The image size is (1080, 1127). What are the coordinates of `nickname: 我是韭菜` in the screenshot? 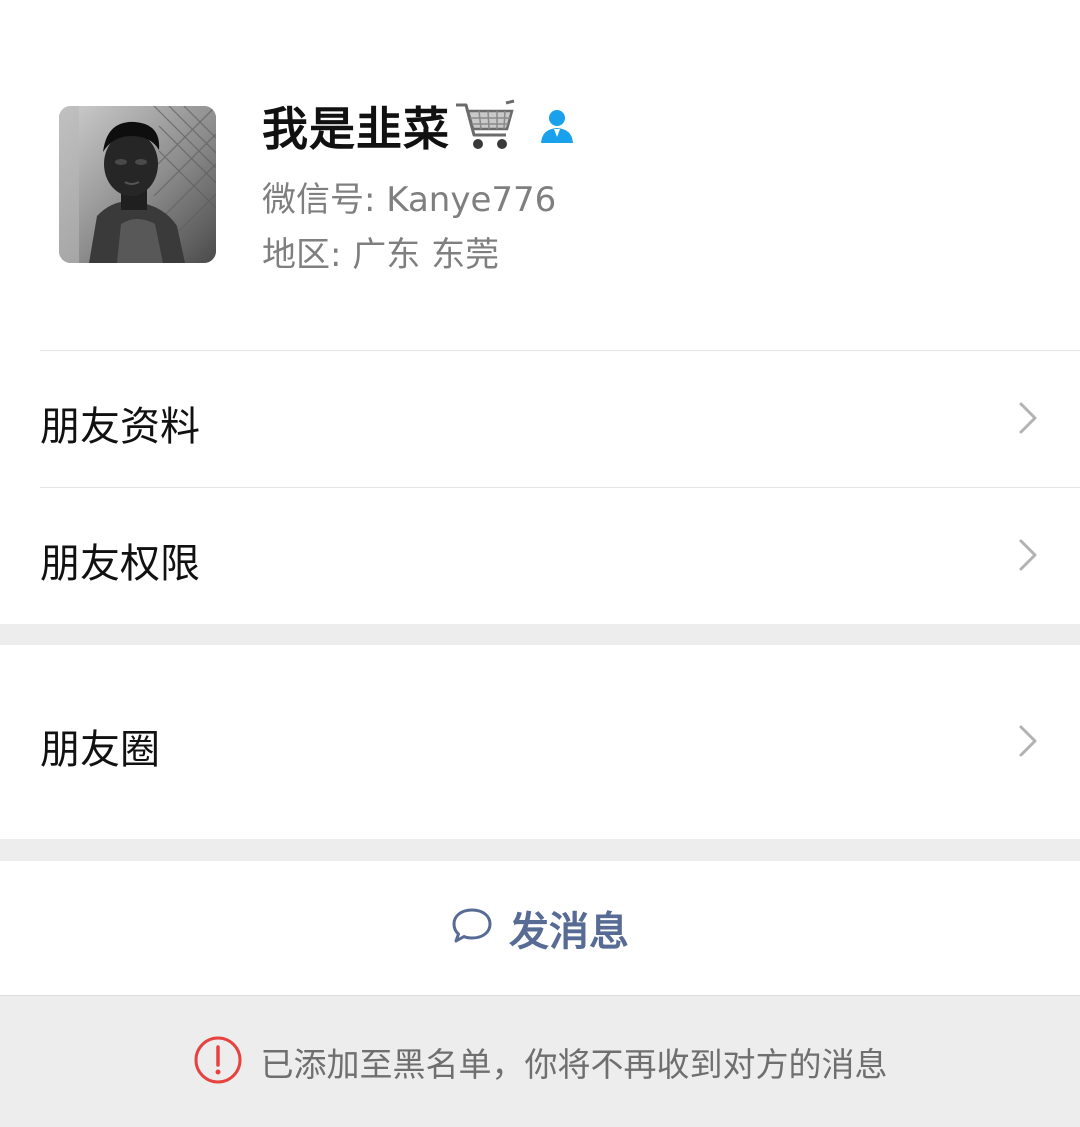 It's located at (356, 129).